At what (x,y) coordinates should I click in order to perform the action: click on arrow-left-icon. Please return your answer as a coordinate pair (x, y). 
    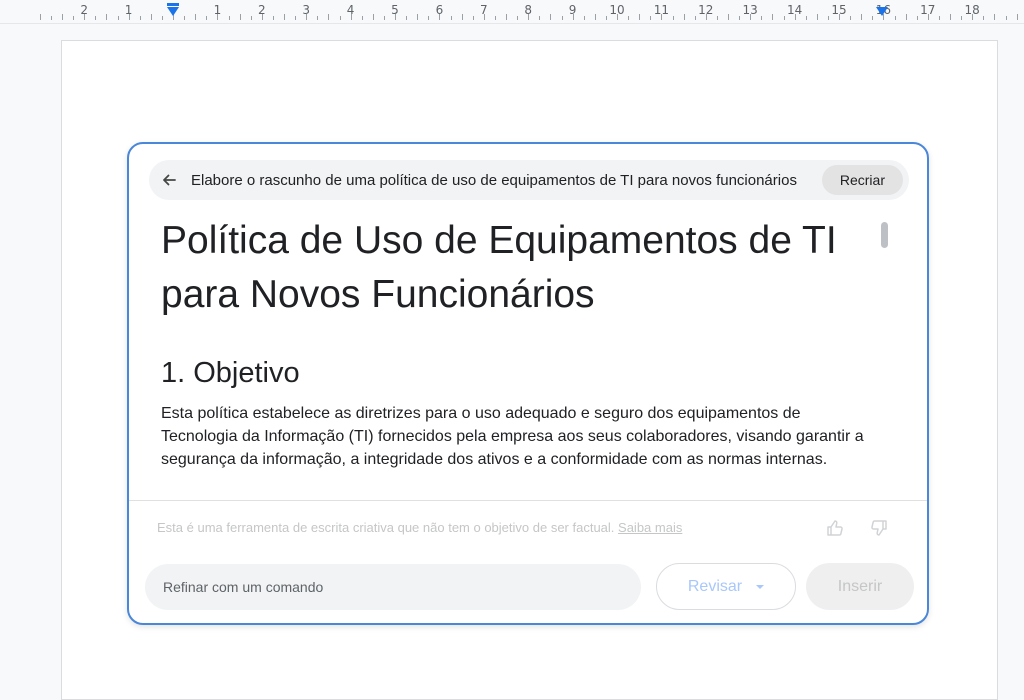
    Looking at the image, I should click on (169, 180).